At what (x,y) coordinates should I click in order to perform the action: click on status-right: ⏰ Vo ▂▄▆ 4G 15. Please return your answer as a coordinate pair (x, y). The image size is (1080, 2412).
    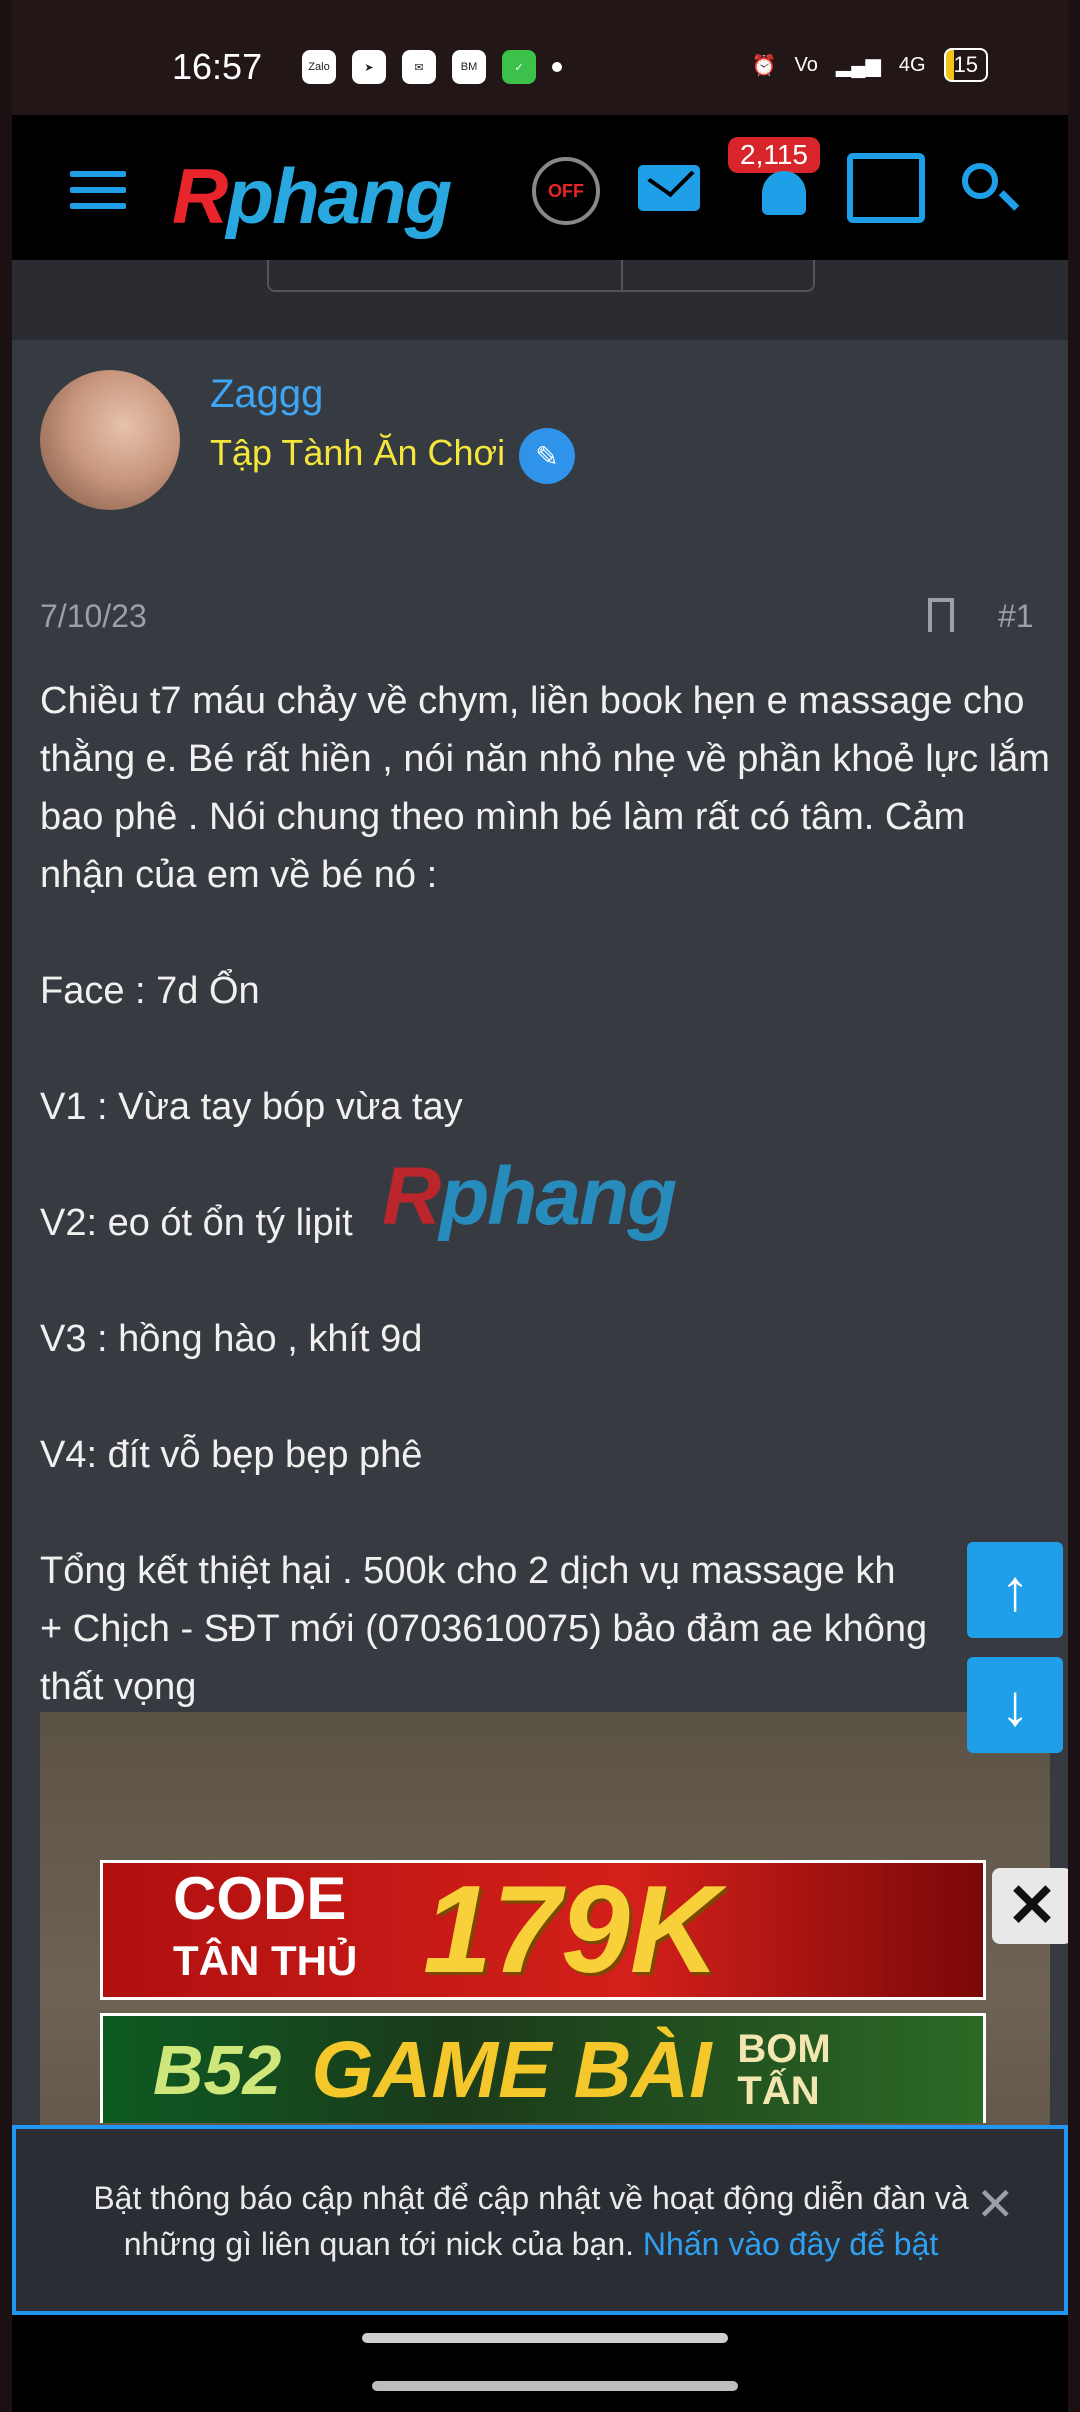
    Looking at the image, I should click on (870, 65).